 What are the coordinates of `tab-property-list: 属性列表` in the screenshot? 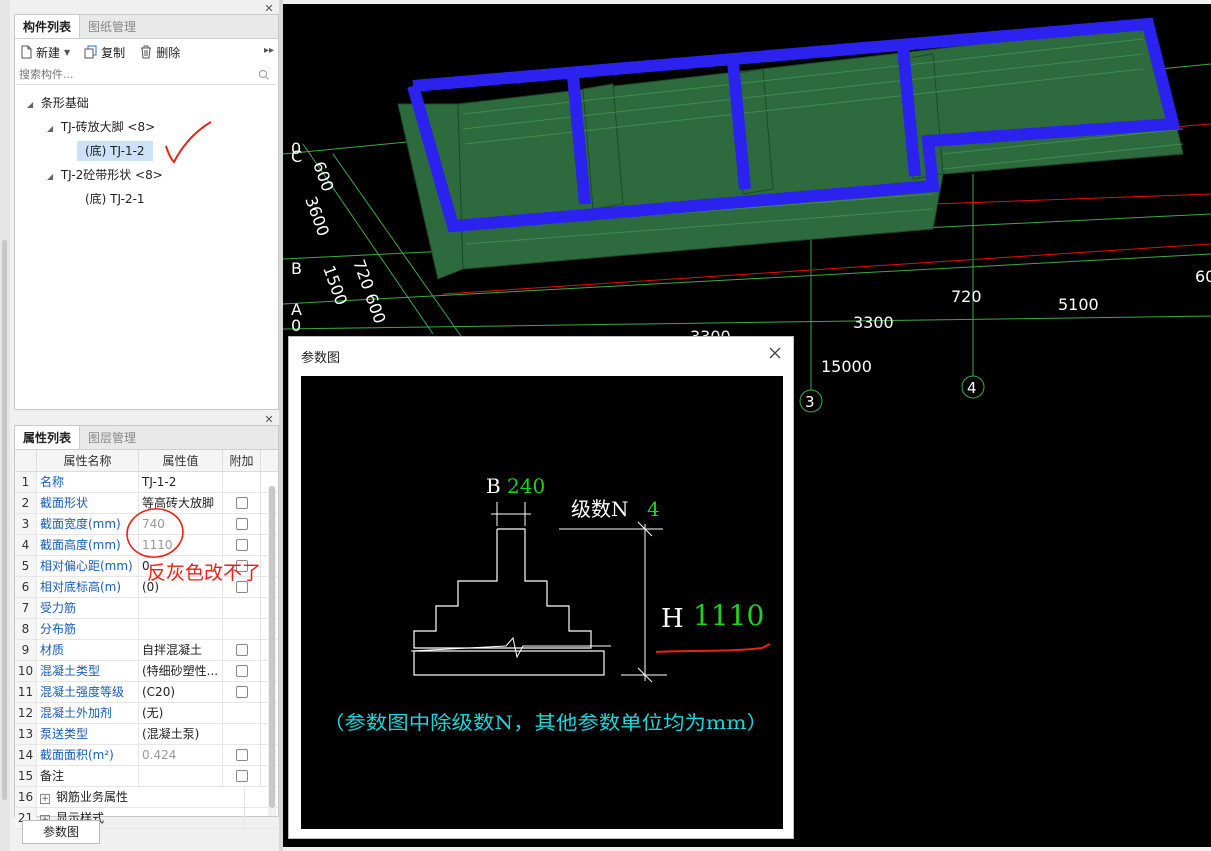 It's located at (48, 437).